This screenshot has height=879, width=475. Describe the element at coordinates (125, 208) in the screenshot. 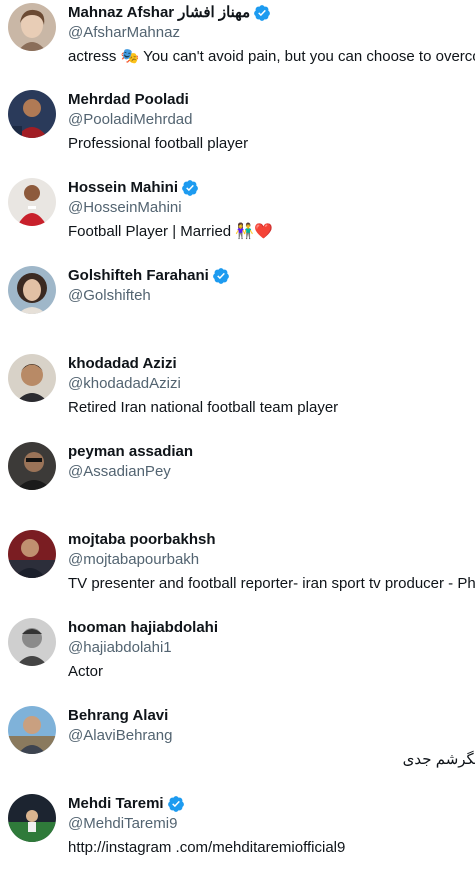

I see `user-handle: @HosseinMahini` at that location.